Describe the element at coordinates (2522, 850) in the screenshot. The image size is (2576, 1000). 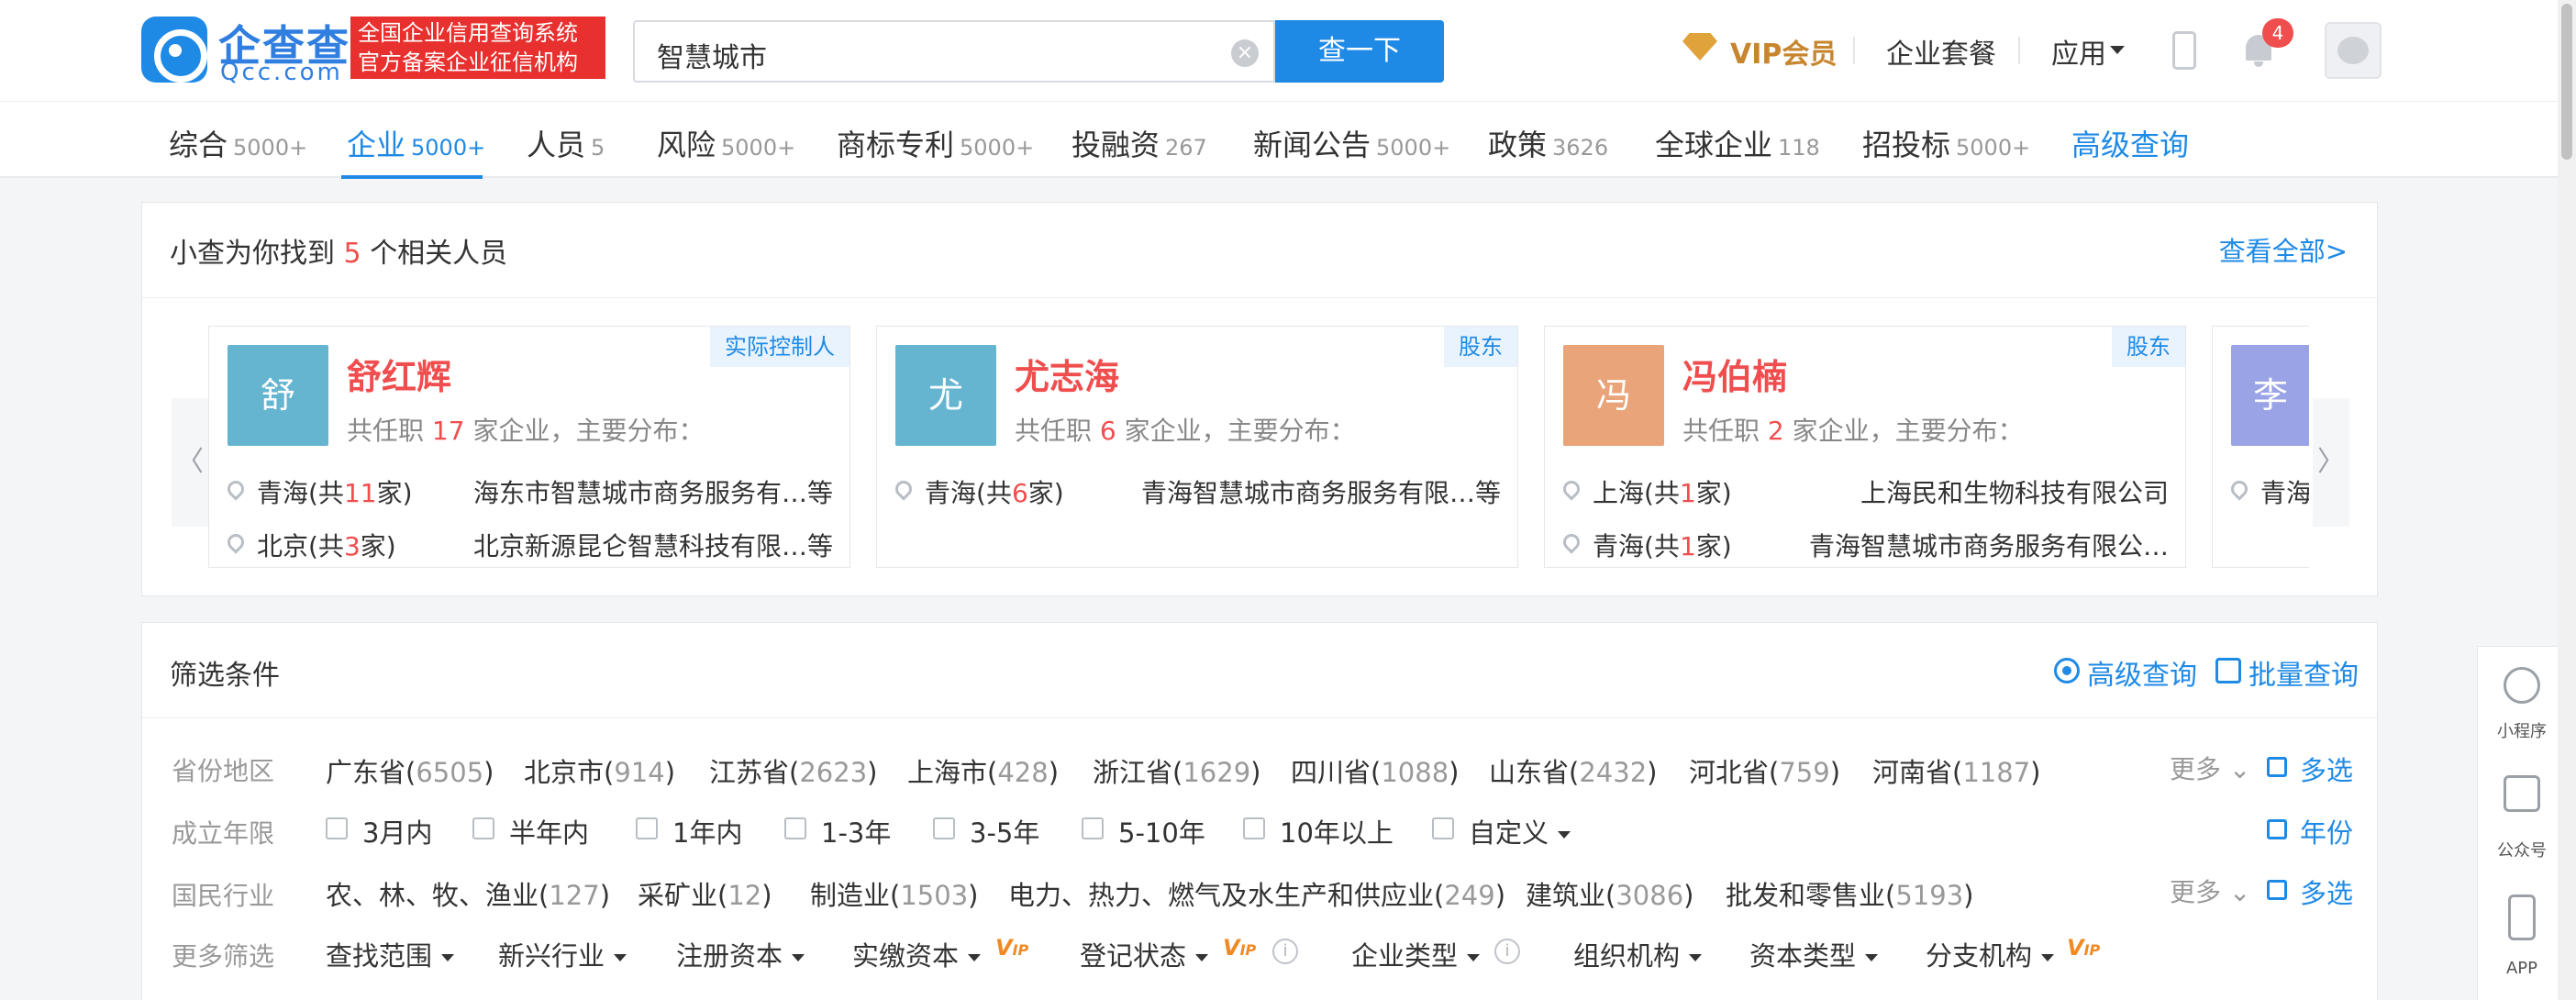
I see `official-account-link: 公众号` at that location.